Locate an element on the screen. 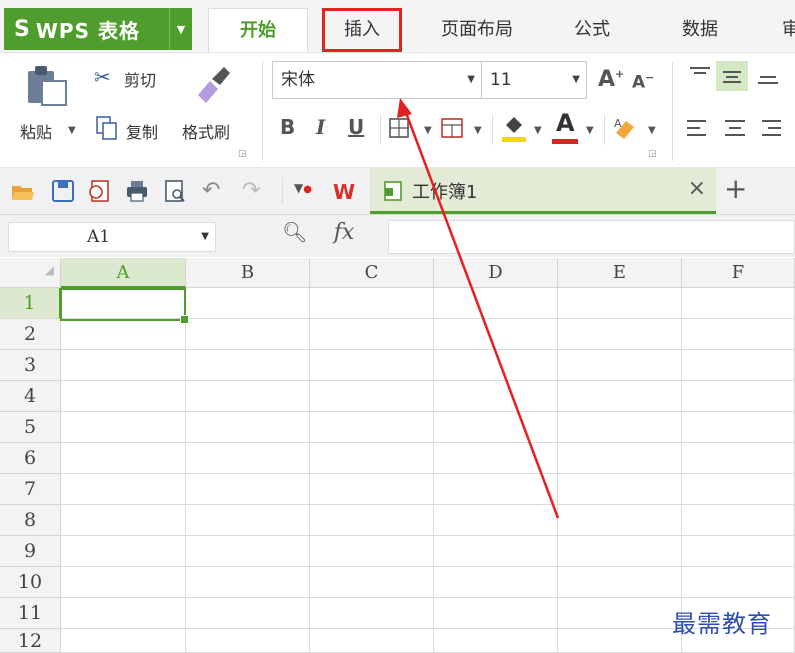 The image size is (795, 653). row-header: 9 is located at coordinates (30, 551).